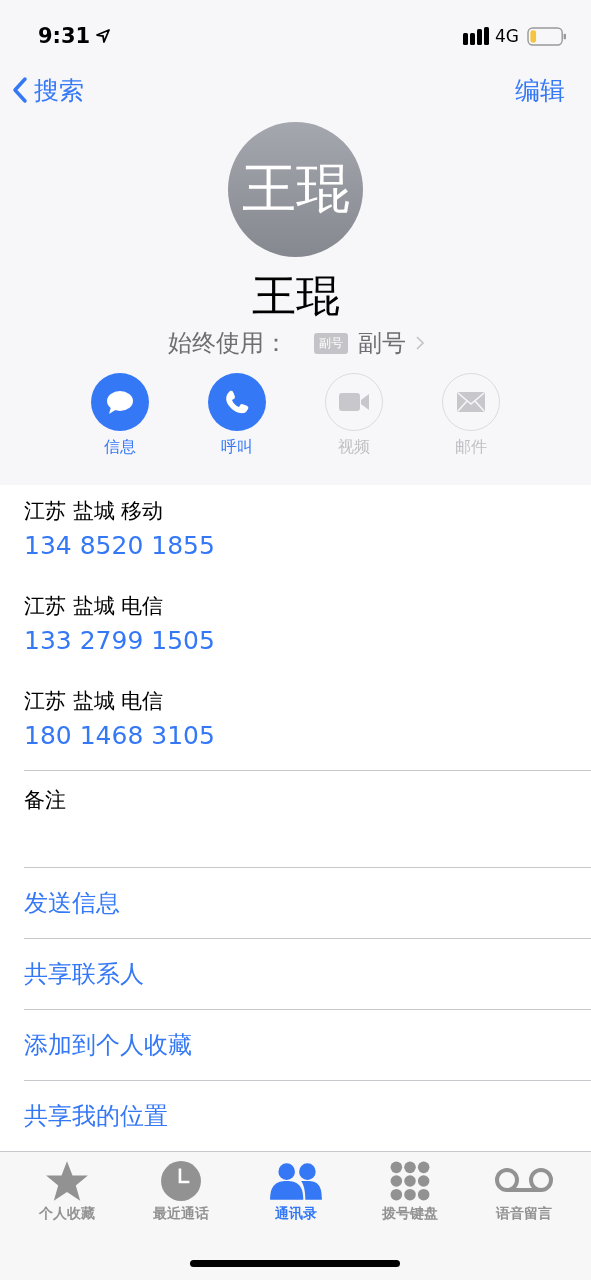  Describe the element at coordinates (476, 36) in the screenshot. I see `signal-icon` at that location.